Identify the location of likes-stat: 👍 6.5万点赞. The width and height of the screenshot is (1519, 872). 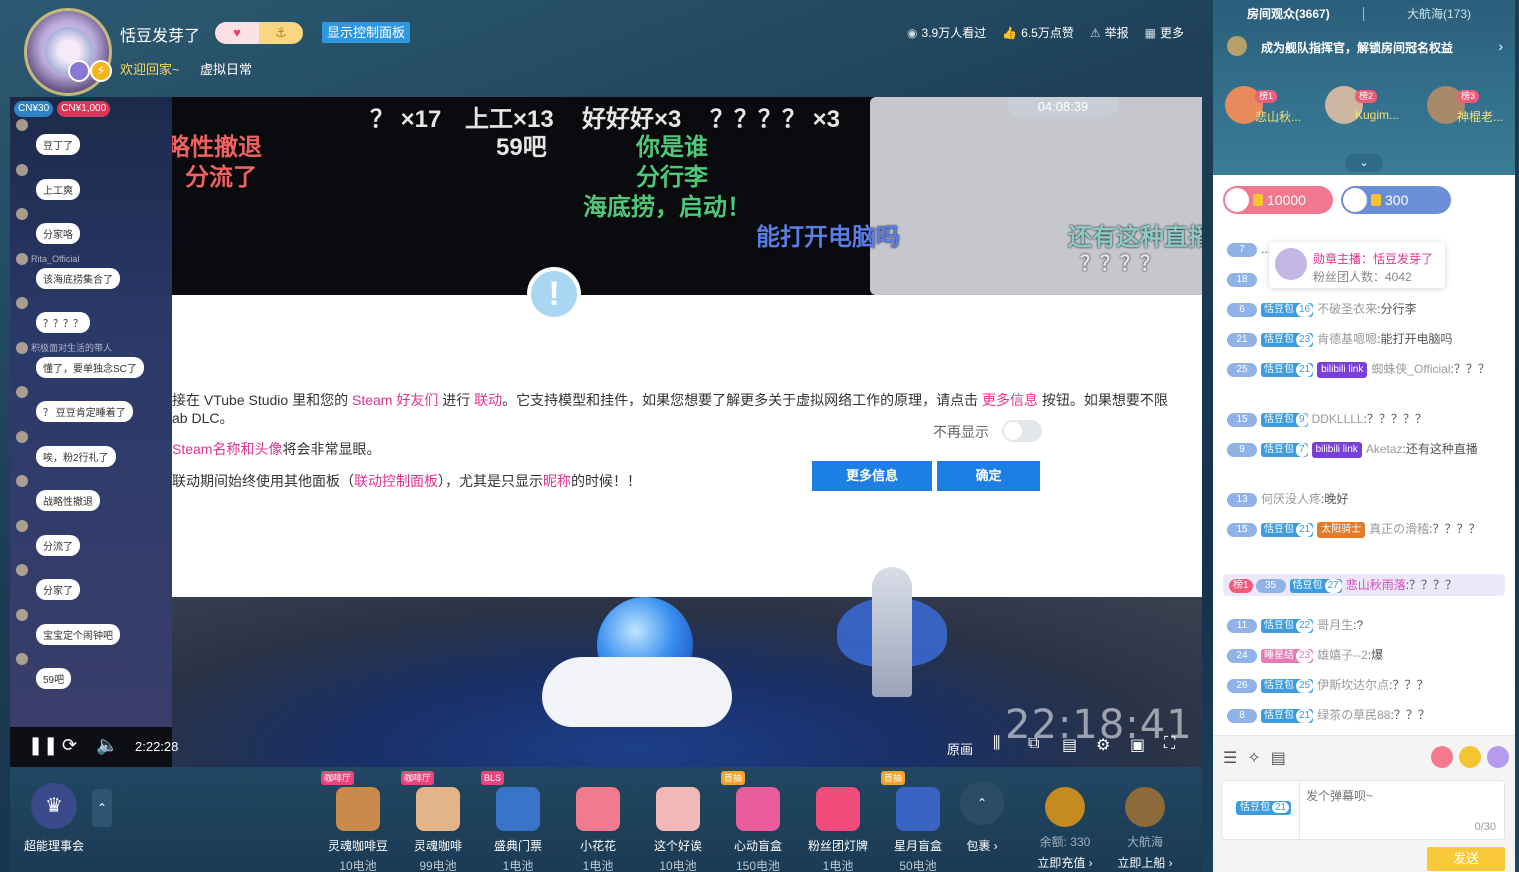
(1038, 32).